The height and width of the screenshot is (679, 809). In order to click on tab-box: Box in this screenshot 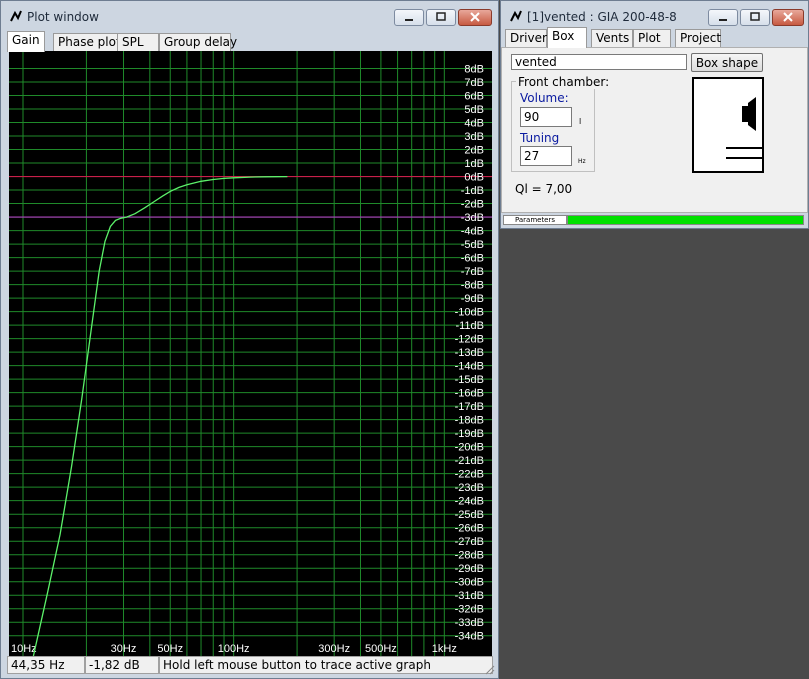, I will do `click(567, 37)`.